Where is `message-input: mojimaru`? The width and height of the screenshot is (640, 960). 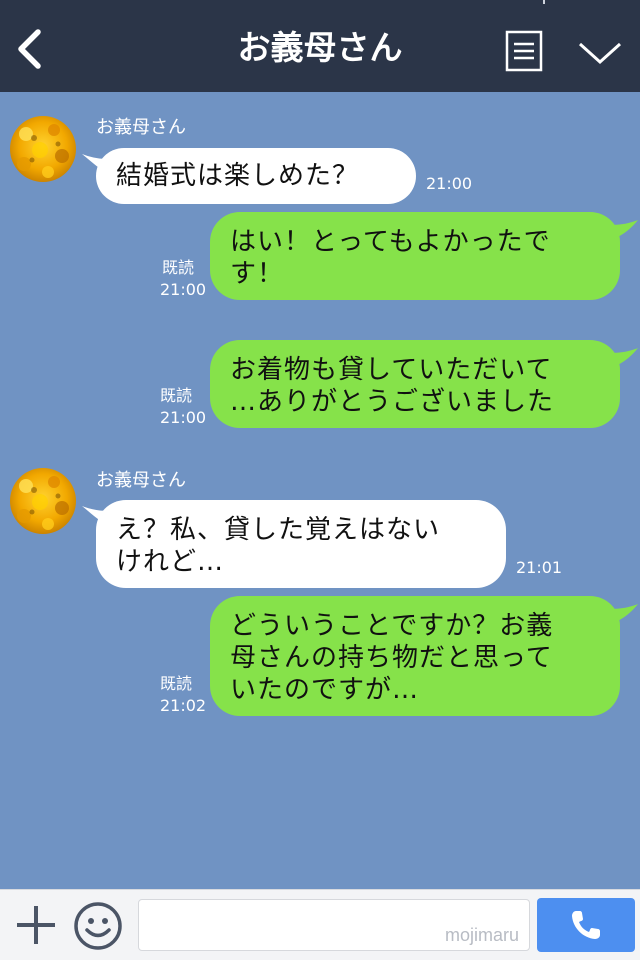
message-input: mojimaru is located at coordinates (334, 925).